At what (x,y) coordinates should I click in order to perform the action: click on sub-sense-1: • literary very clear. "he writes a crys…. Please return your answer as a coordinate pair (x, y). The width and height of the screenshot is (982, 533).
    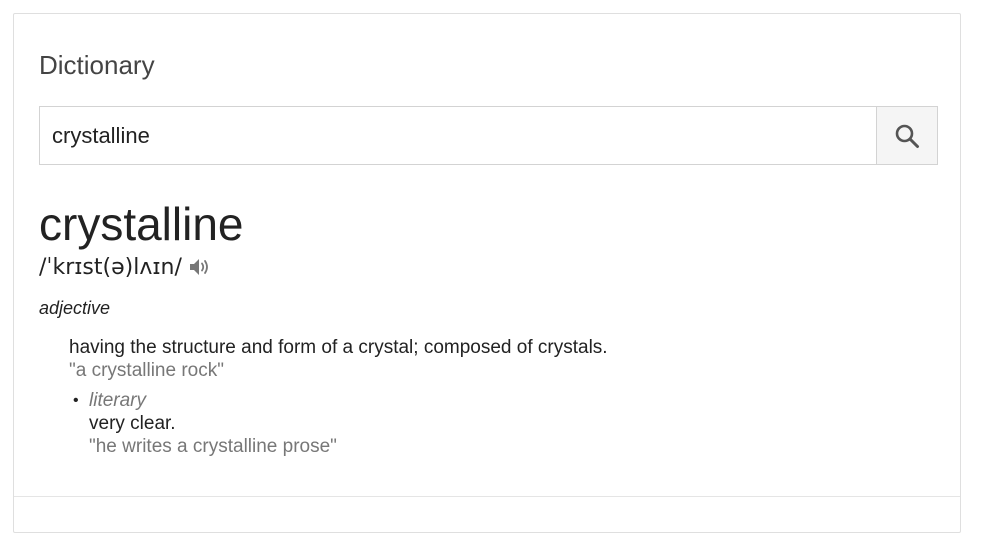
    Looking at the image, I should click on (205, 423).